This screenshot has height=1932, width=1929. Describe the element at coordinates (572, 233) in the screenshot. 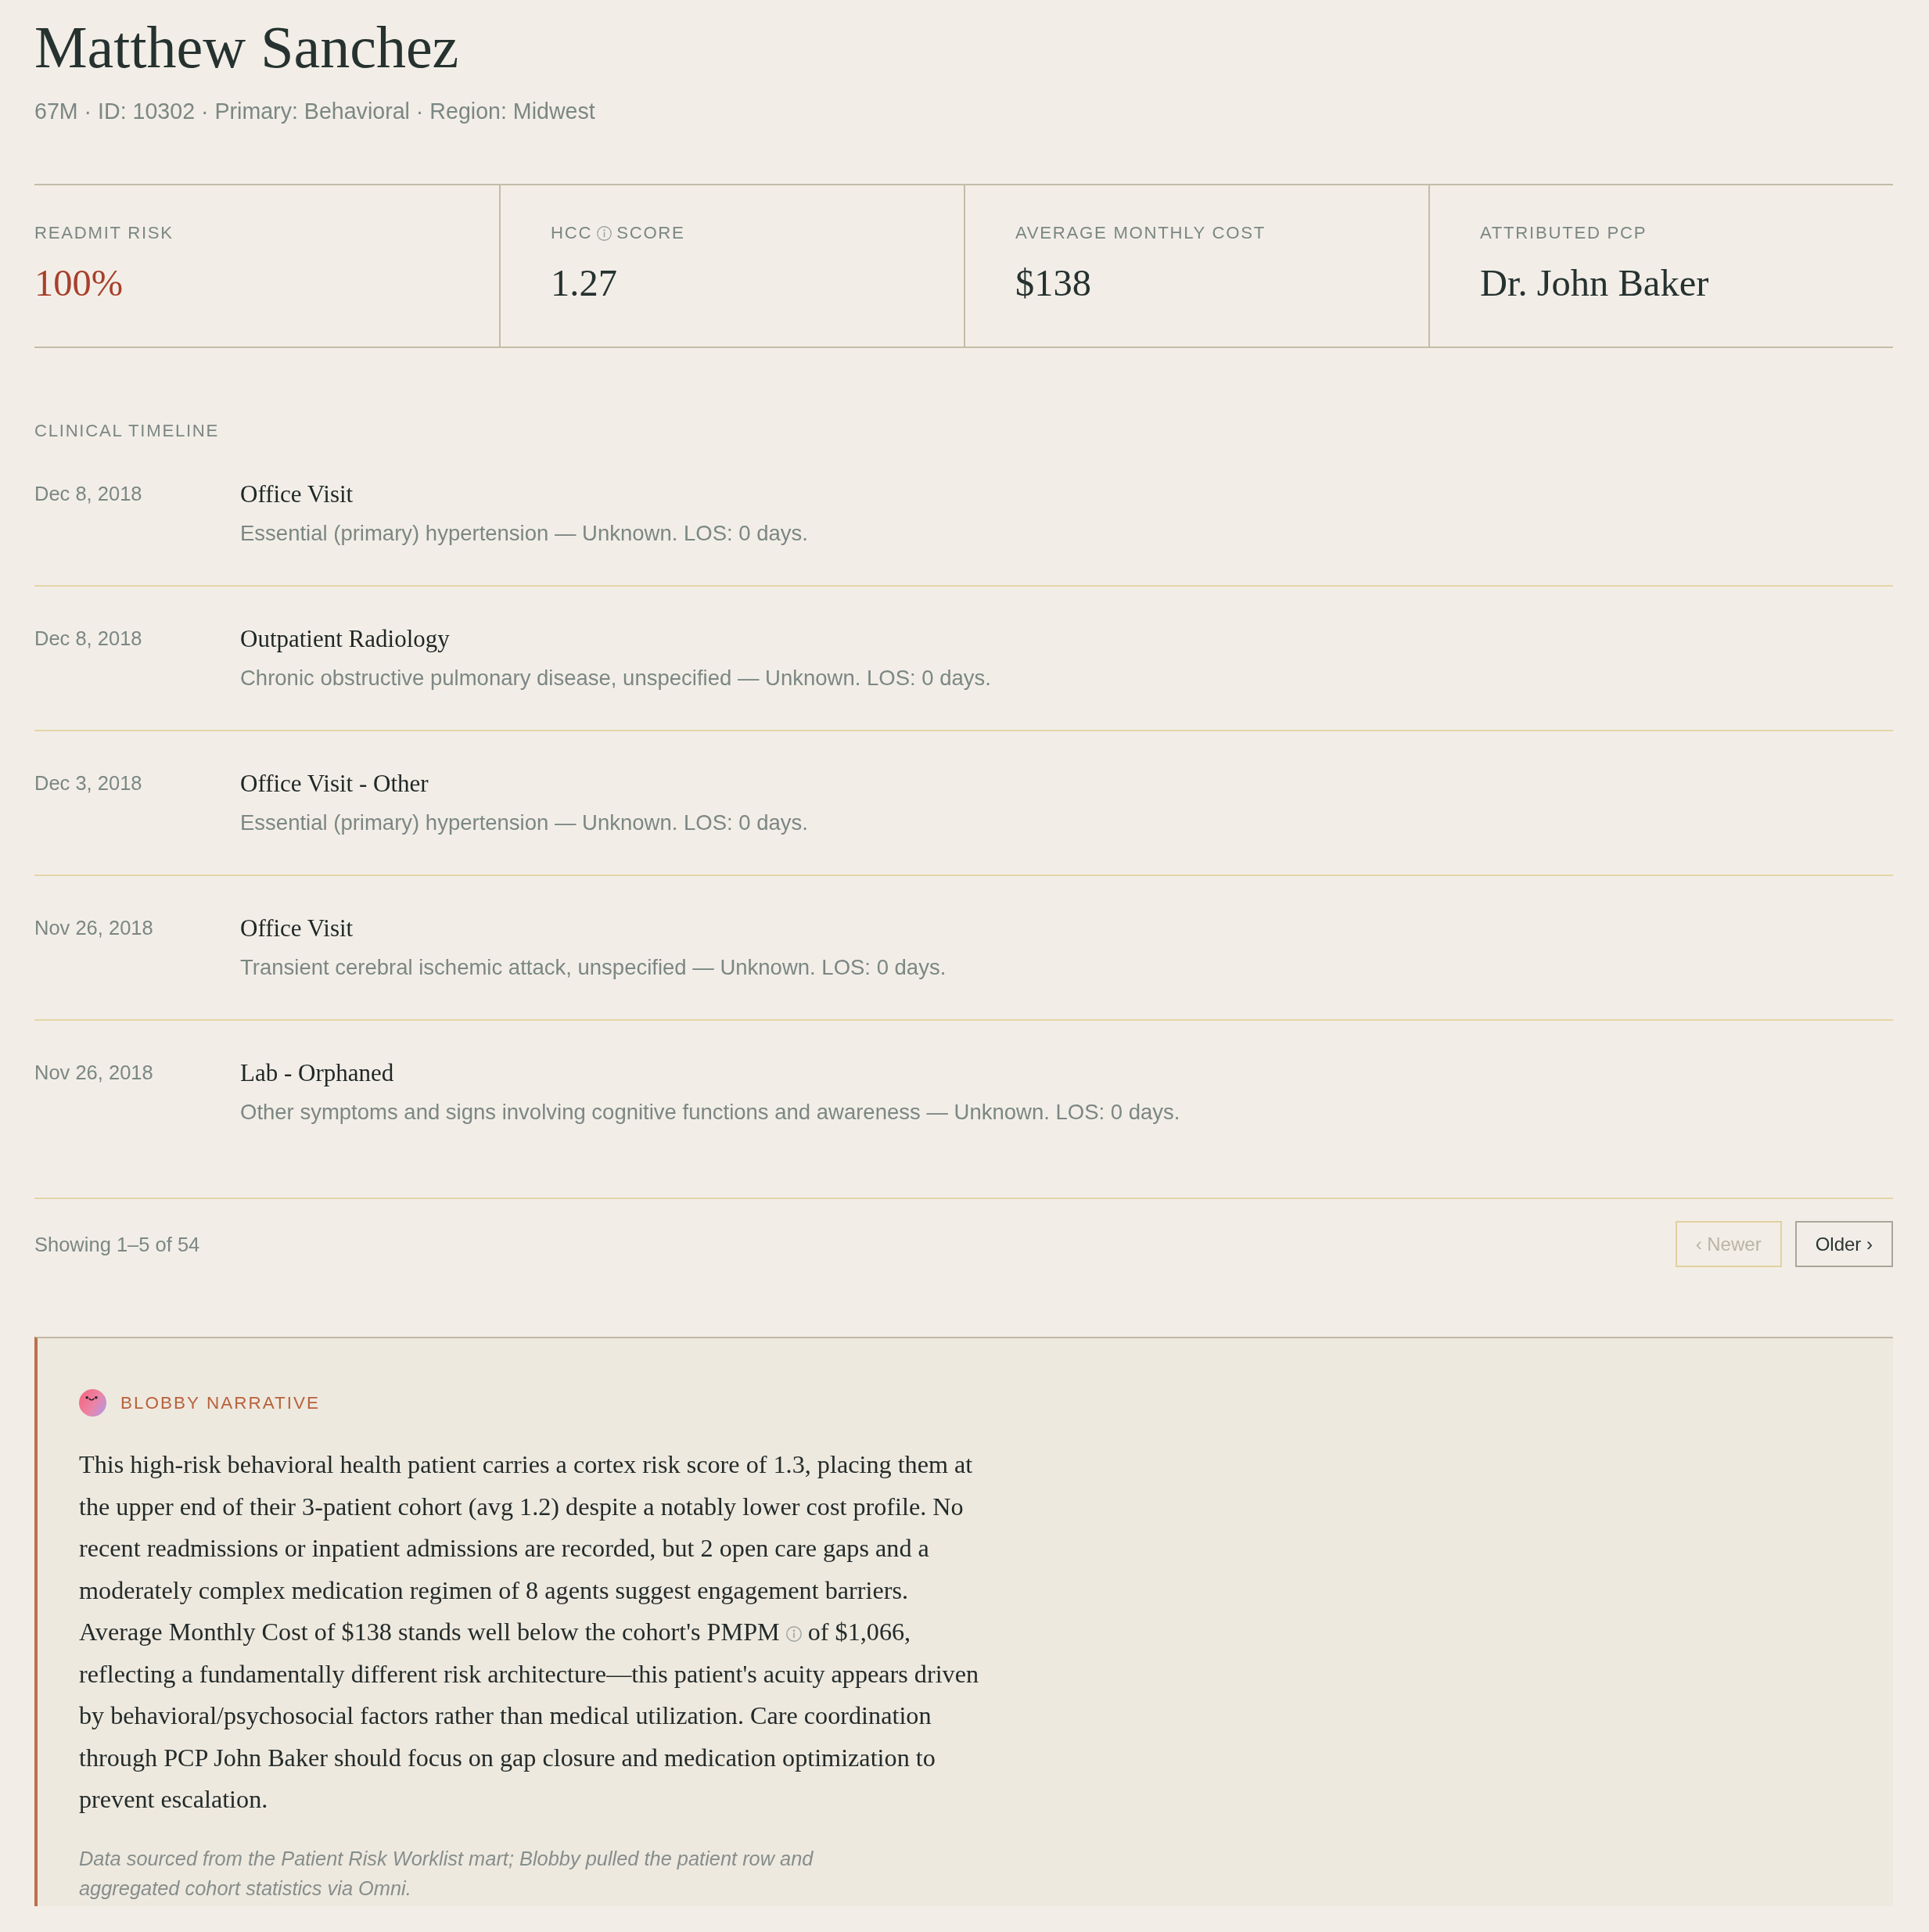

I see `metric-label: HCC` at that location.